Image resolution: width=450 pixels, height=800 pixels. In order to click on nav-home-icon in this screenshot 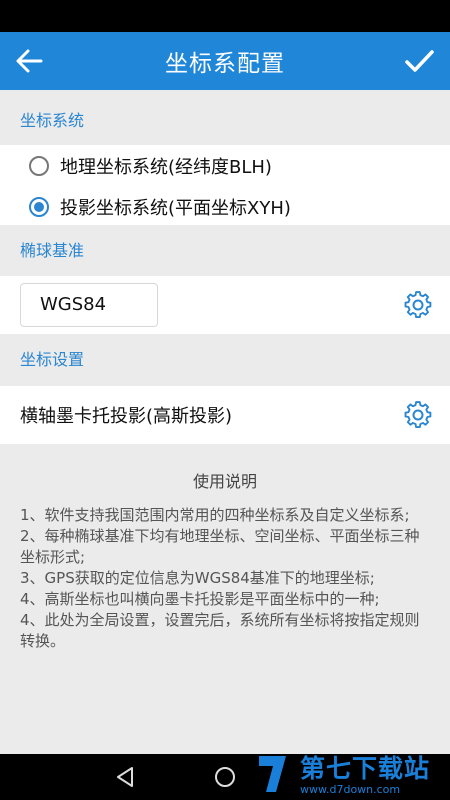, I will do `click(225, 777)`.